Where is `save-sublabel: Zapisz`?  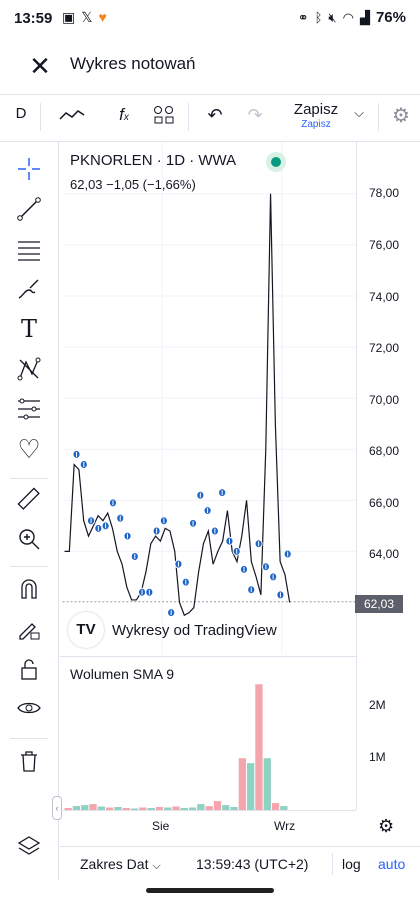
save-sublabel: Zapisz is located at coordinates (316, 124).